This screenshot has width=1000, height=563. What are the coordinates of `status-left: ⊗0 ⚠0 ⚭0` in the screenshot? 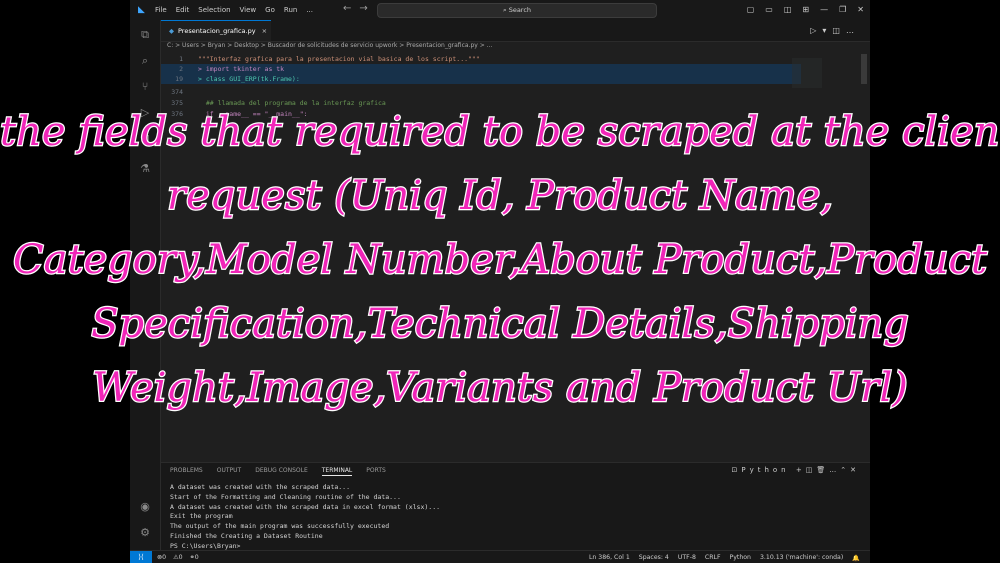 It's located at (178, 557).